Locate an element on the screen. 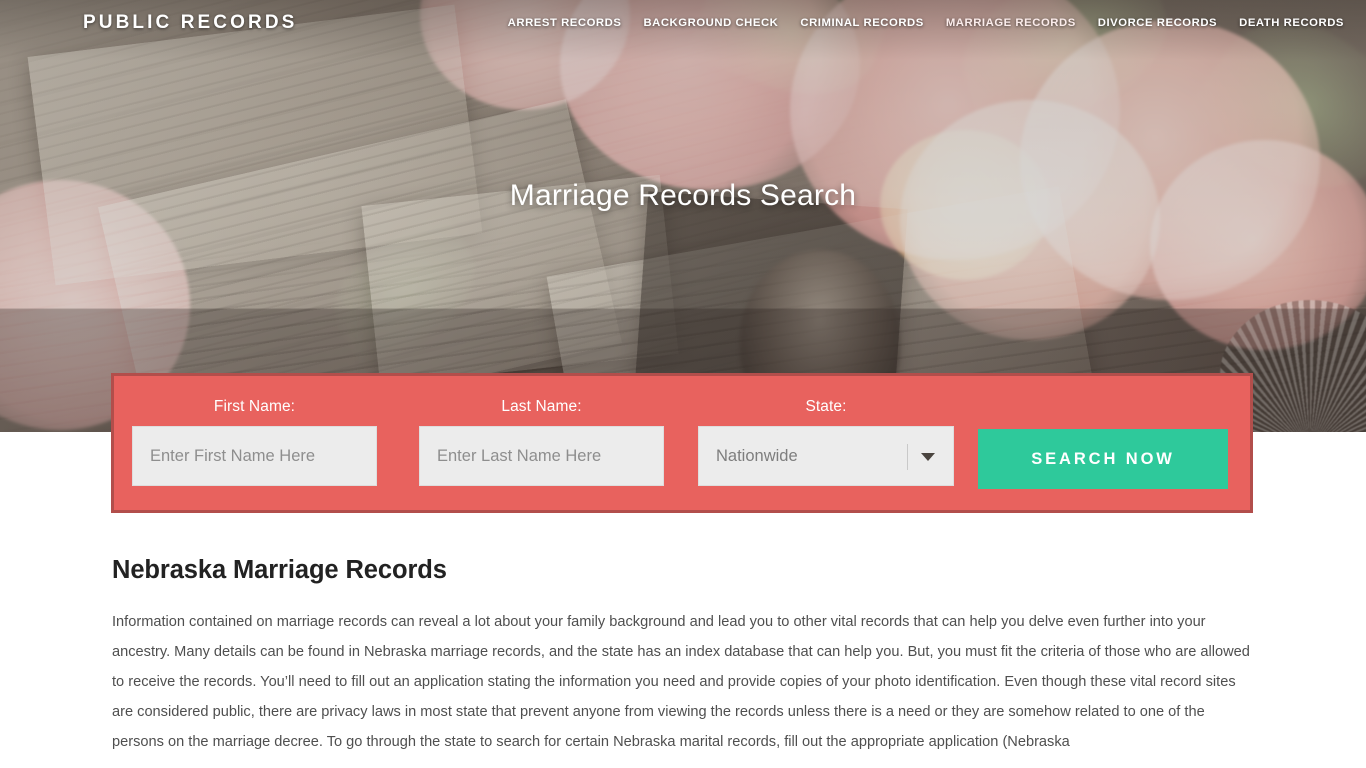  last-name-field-group: Last Name: is located at coordinates (541, 431).